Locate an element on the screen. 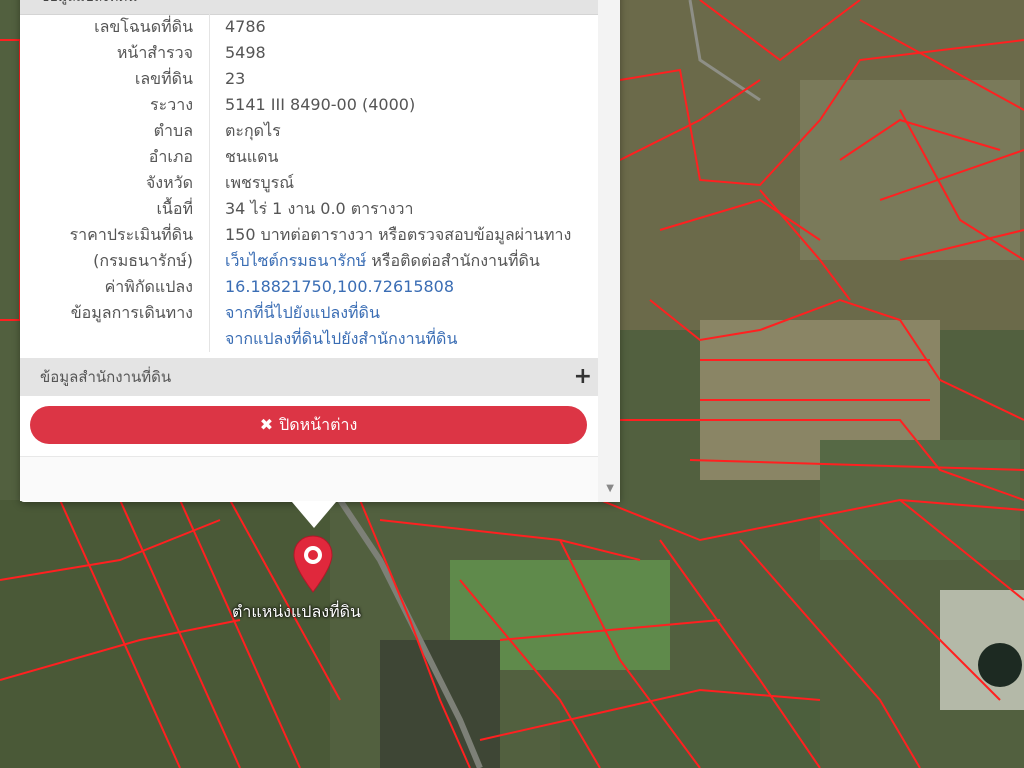  treasury-website-link: เว็บไซต์กรมธนารักษ์ is located at coordinates (295, 260).